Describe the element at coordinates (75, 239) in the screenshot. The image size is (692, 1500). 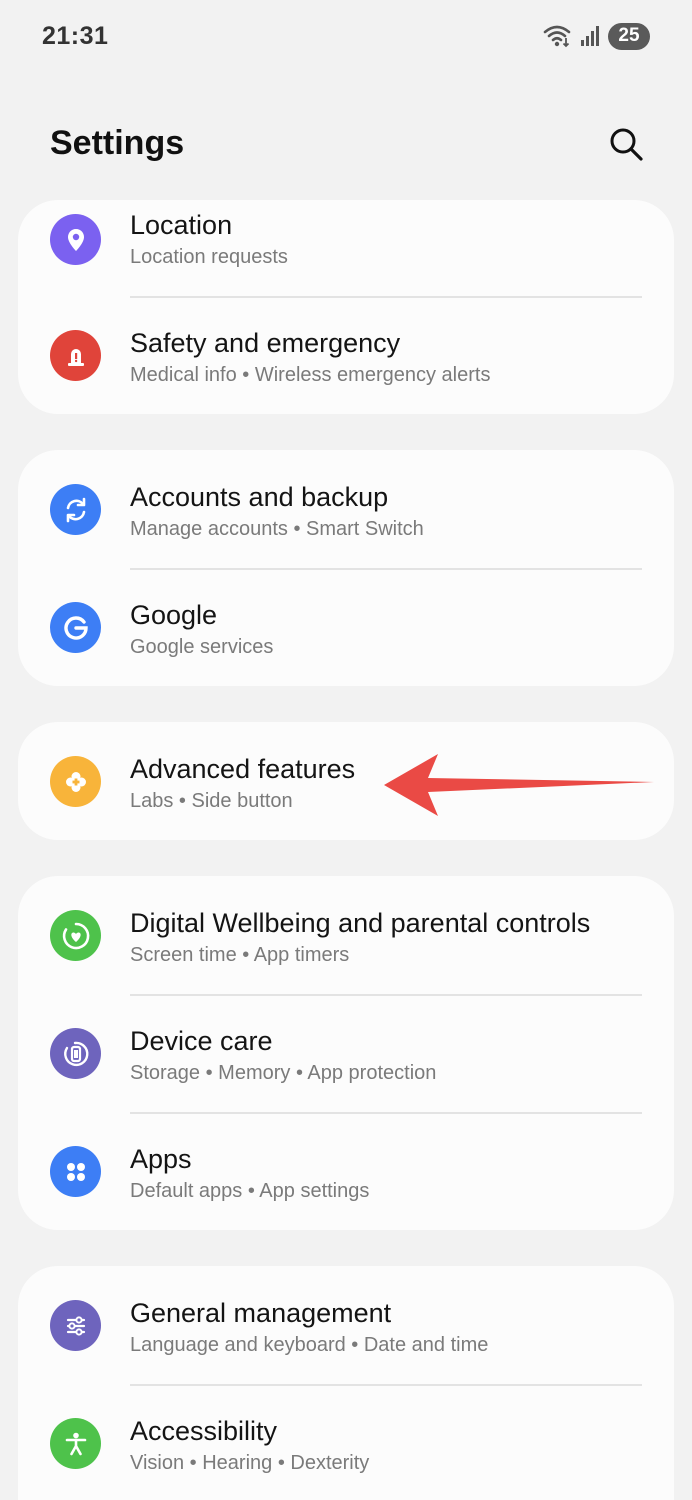
I see `location-pin-icon` at that location.